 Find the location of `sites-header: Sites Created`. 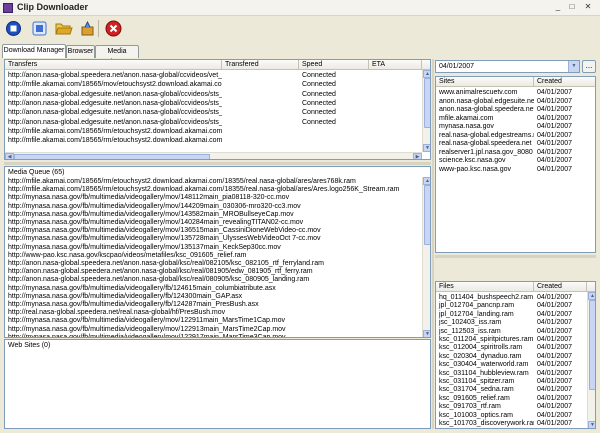

sites-header: Sites Created is located at coordinates (515, 82).